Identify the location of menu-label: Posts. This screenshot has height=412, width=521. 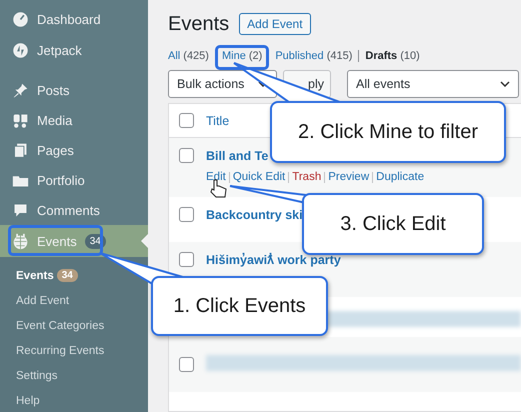
(53, 90).